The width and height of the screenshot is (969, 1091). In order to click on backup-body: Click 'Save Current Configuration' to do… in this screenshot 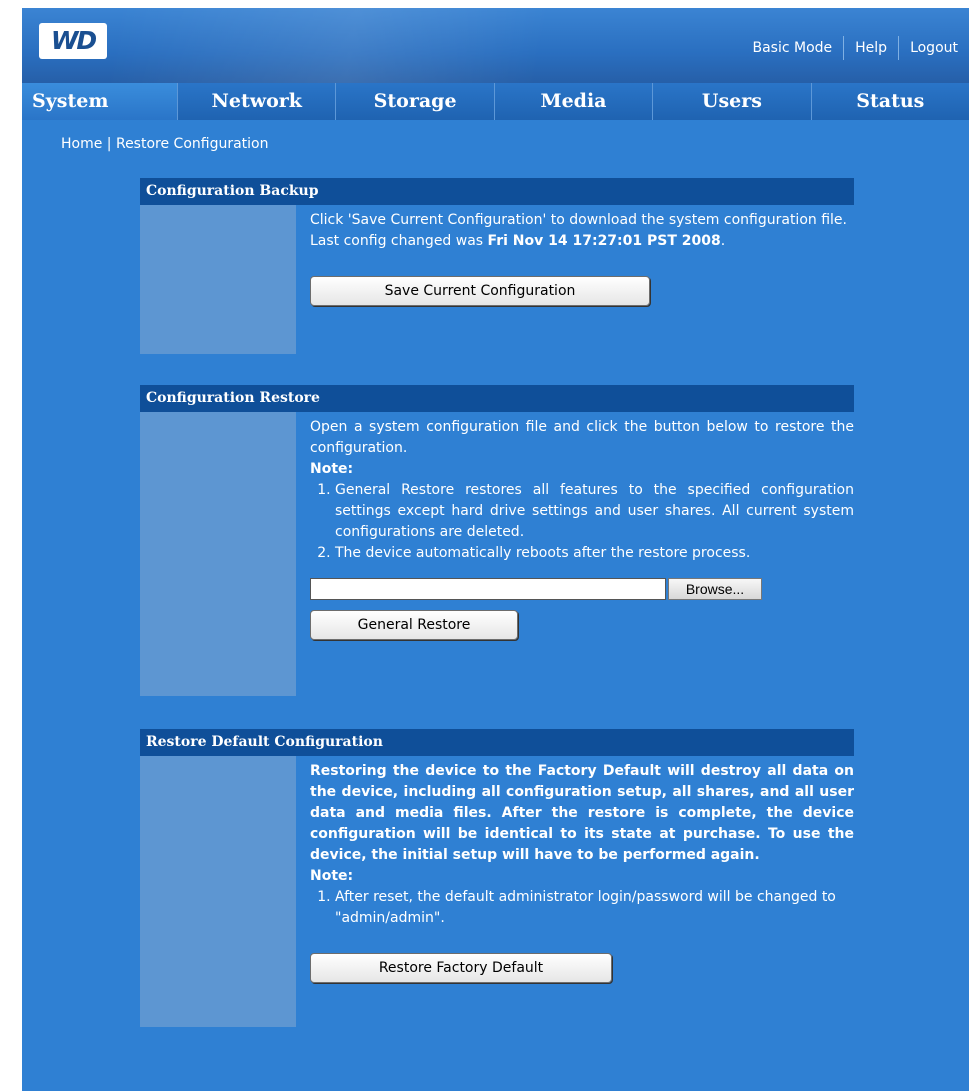, I will do `click(497, 279)`.